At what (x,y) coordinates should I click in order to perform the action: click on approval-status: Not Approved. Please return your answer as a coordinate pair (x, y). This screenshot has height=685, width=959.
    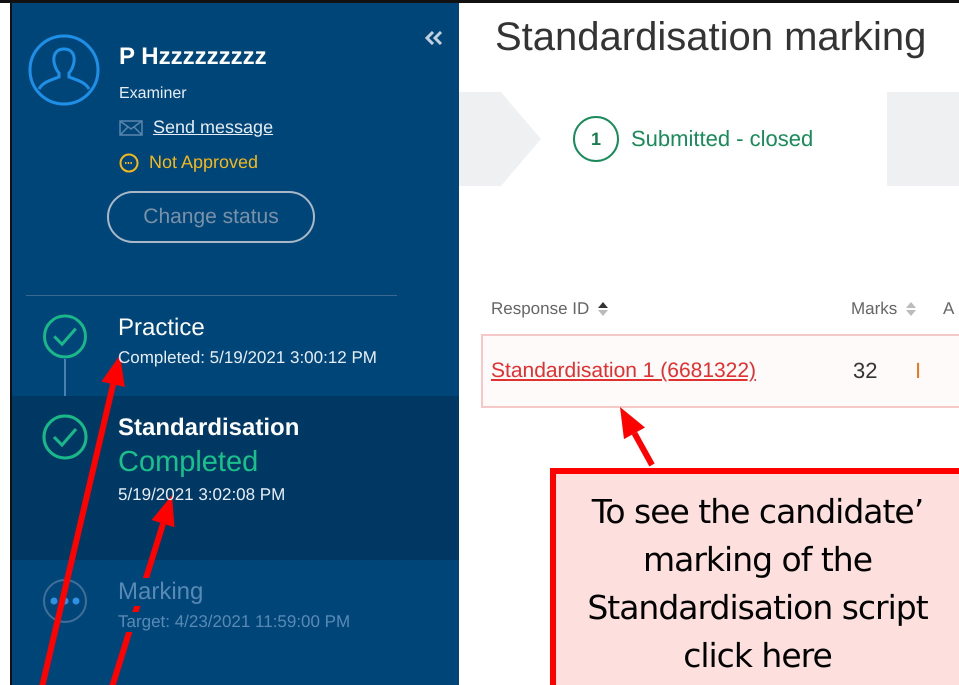
    Looking at the image, I should click on (203, 162).